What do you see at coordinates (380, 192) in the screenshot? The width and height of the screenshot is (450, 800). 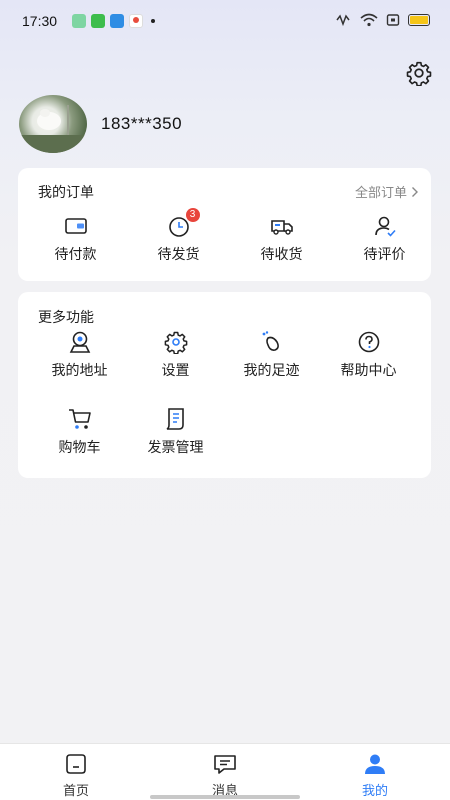 I see `all-orders-label: 全部订单` at bounding box center [380, 192].